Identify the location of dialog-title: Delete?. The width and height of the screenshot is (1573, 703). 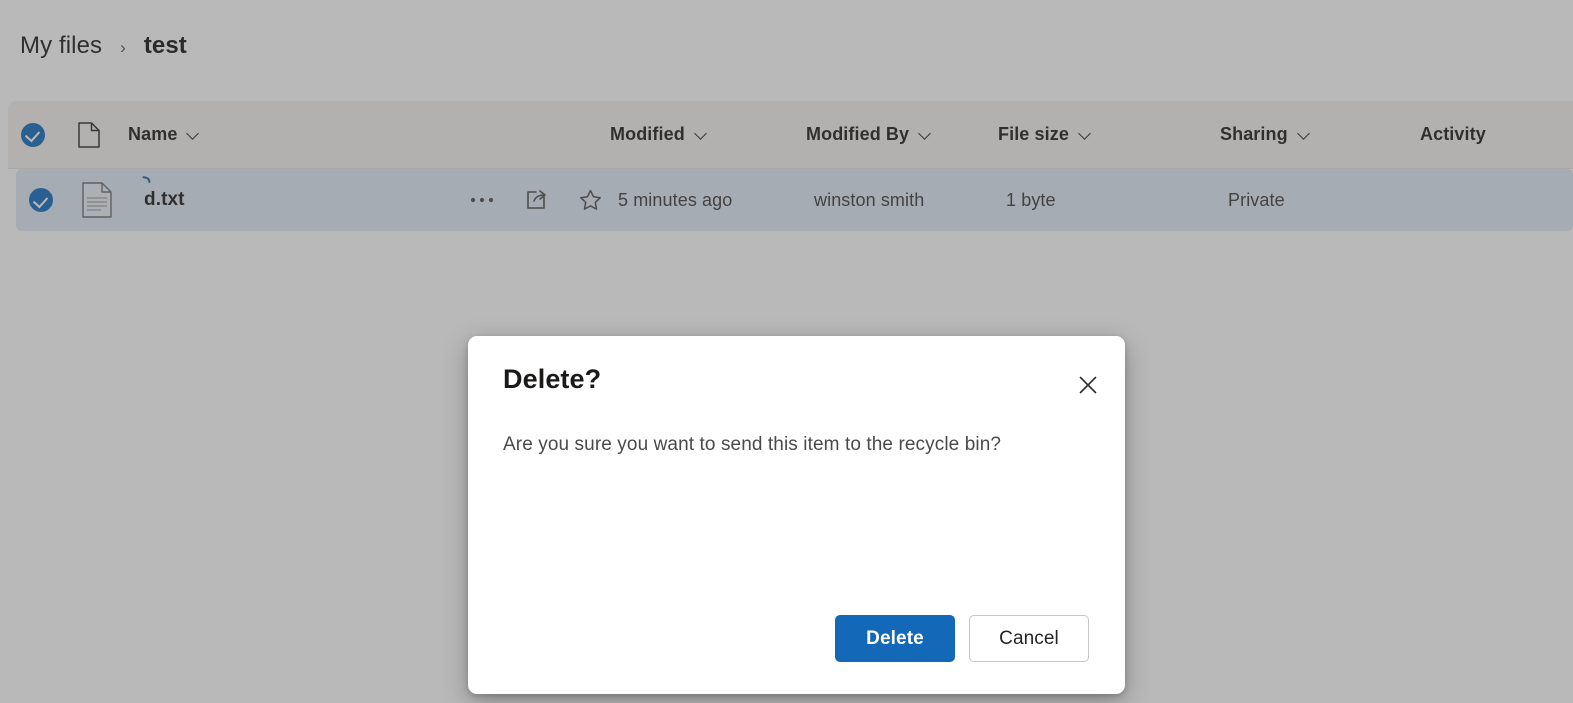
(552, 379).